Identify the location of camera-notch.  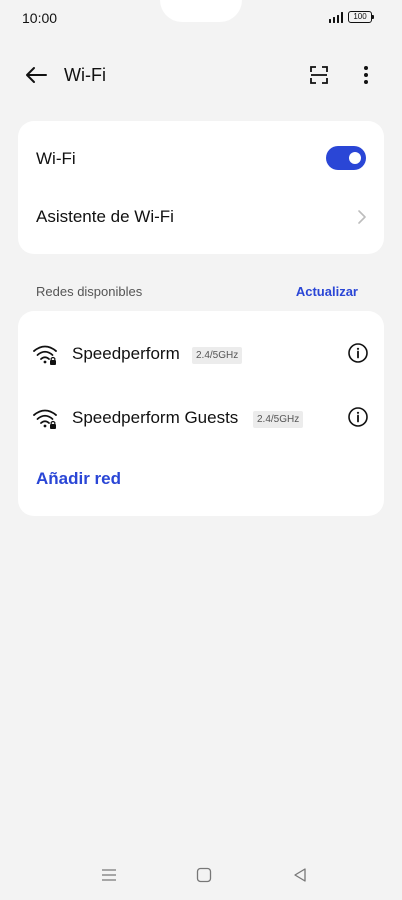
(201, 11).